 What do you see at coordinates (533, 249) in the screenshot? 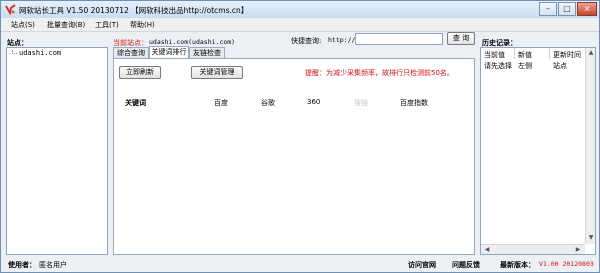
I see `horizontal-scrollbar: ◀ ▶` at bounding box center [533, 249].